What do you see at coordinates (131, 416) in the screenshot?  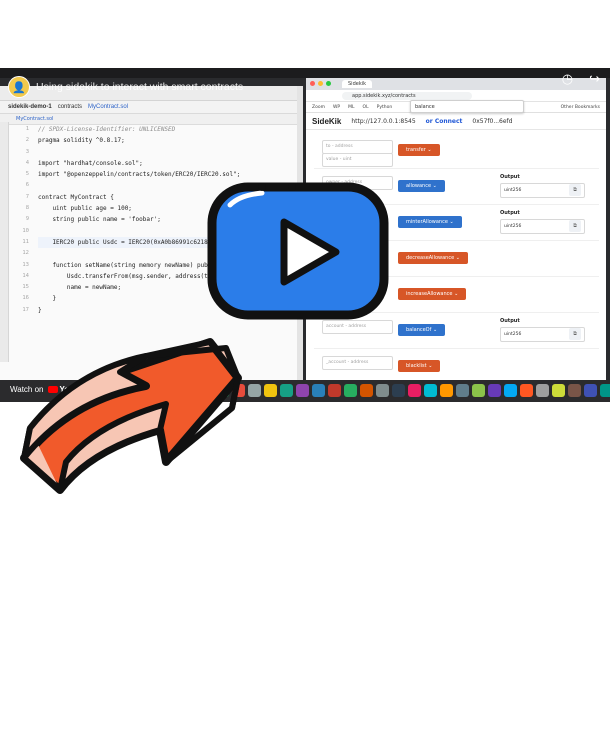 I see `curved-arrow-icon` at bounding box center [131, 416].